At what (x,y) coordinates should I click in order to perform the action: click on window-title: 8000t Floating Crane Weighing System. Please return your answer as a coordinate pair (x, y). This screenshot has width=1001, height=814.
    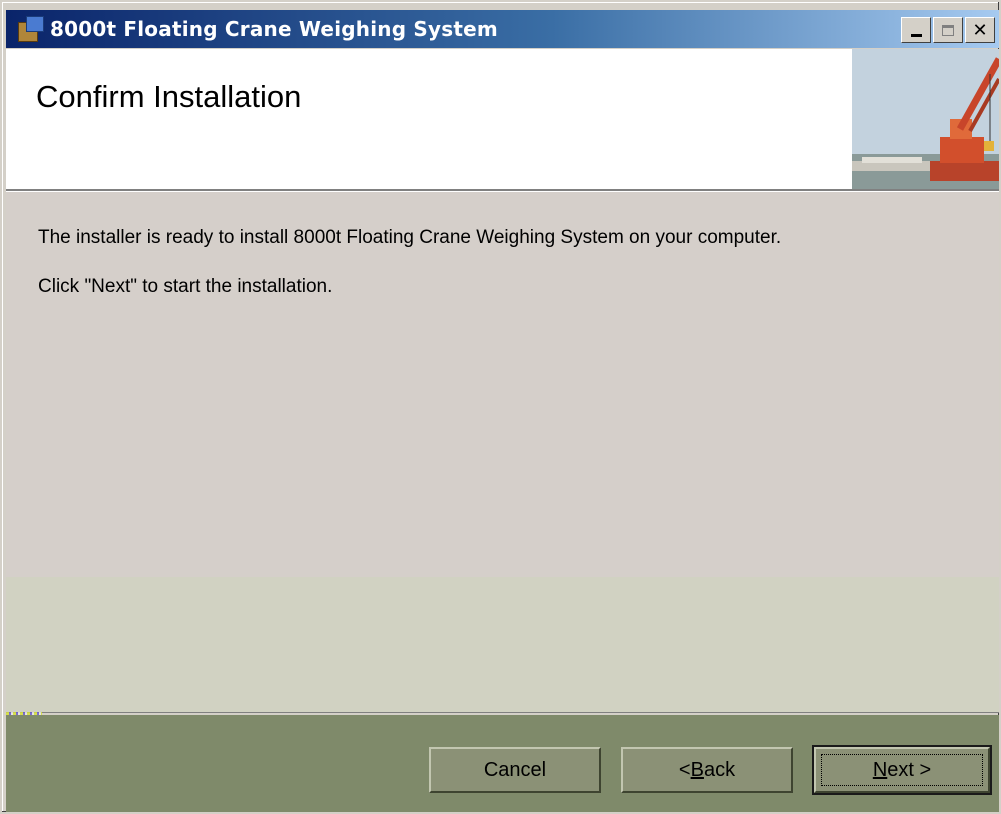
    Looking at the image, I should click on (274, 29).